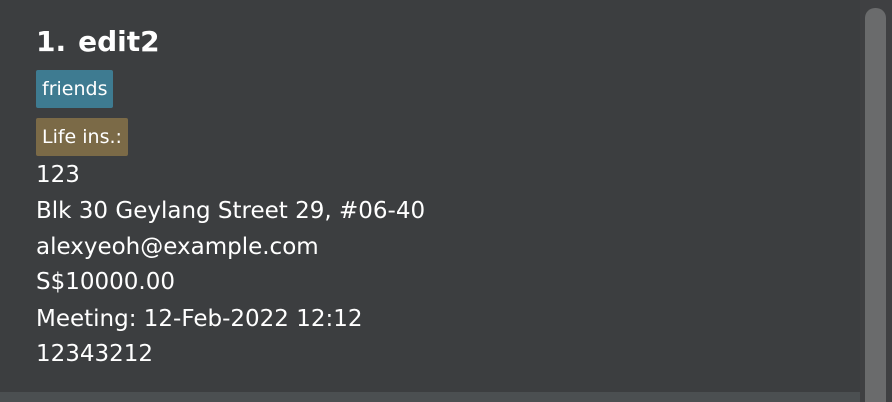 This screenshot has width=892, height=402. What do you see at coordinates (177, 247) in the screenshot?
I see `person-email: alexyeoh@example.com` at bounding box center [177, 247].